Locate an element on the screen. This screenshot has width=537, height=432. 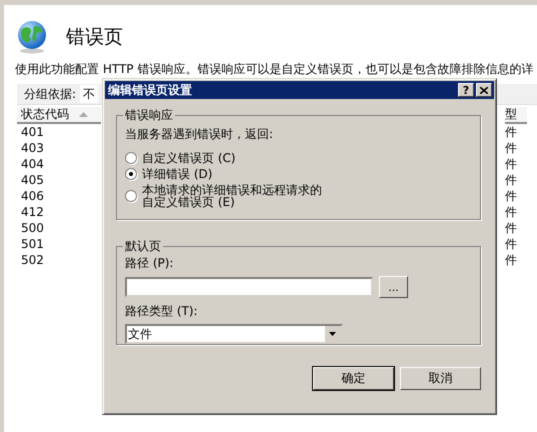
table-cell-text: 412 is located at coordinates (32, 212).